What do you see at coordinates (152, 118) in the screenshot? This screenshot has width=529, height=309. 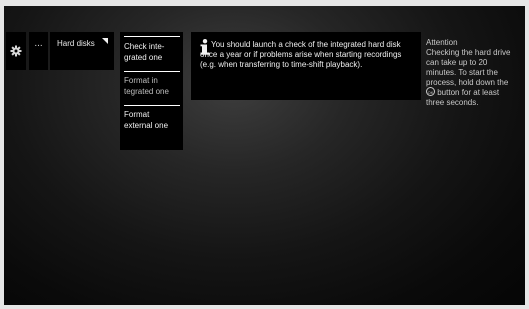 I see `menu-item-format-external: Format external one` at bounding box center [152, 118].